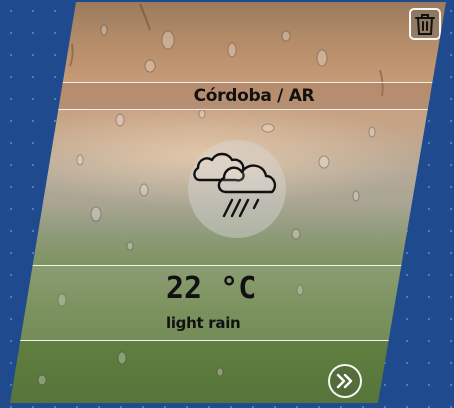  What do you see at coordinates (235, 185) in the screenshot?
I see `cloud-rain-icon` at bounding box center [235, 185].